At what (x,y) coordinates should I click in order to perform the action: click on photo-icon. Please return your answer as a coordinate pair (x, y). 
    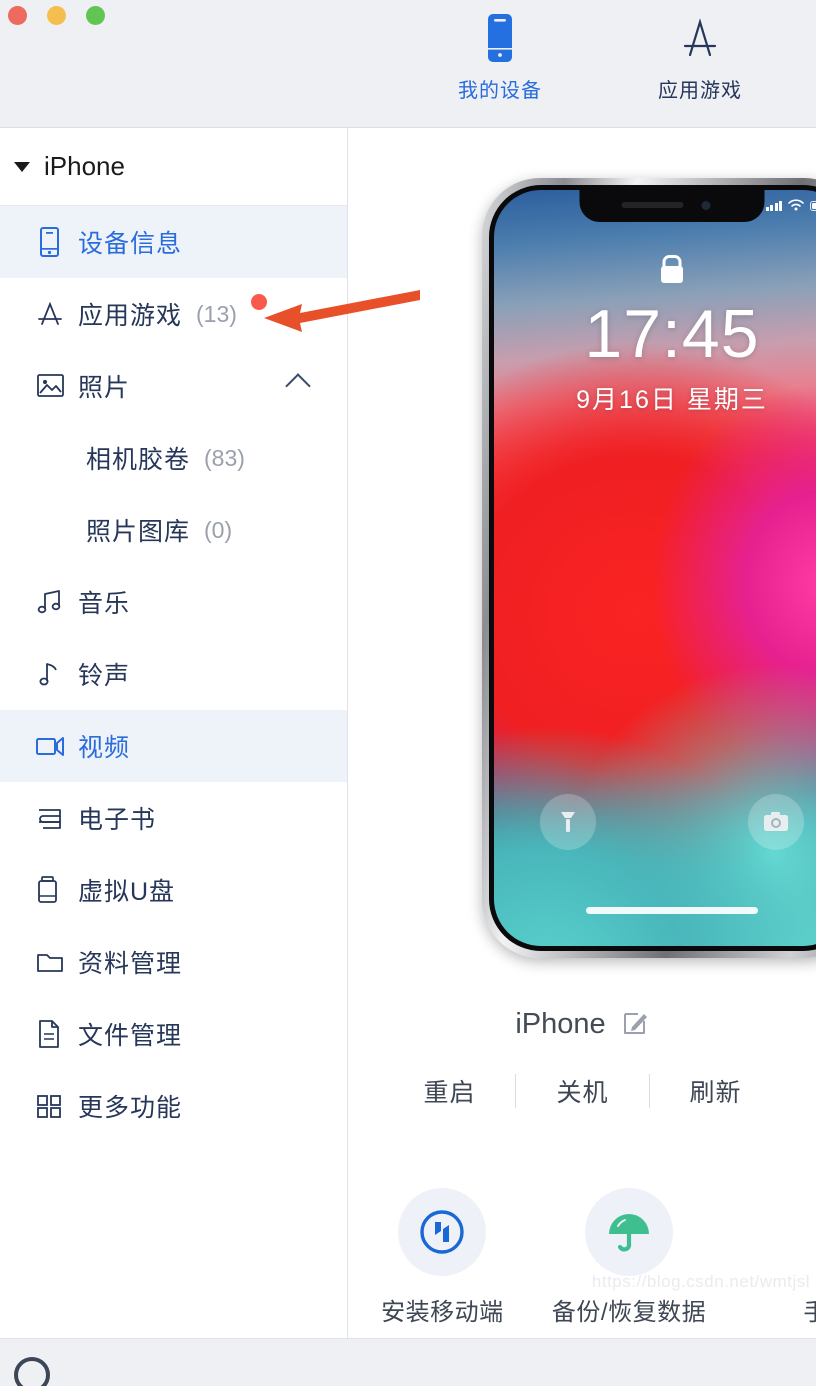
    Looking at the image, I should click on (56, 386).